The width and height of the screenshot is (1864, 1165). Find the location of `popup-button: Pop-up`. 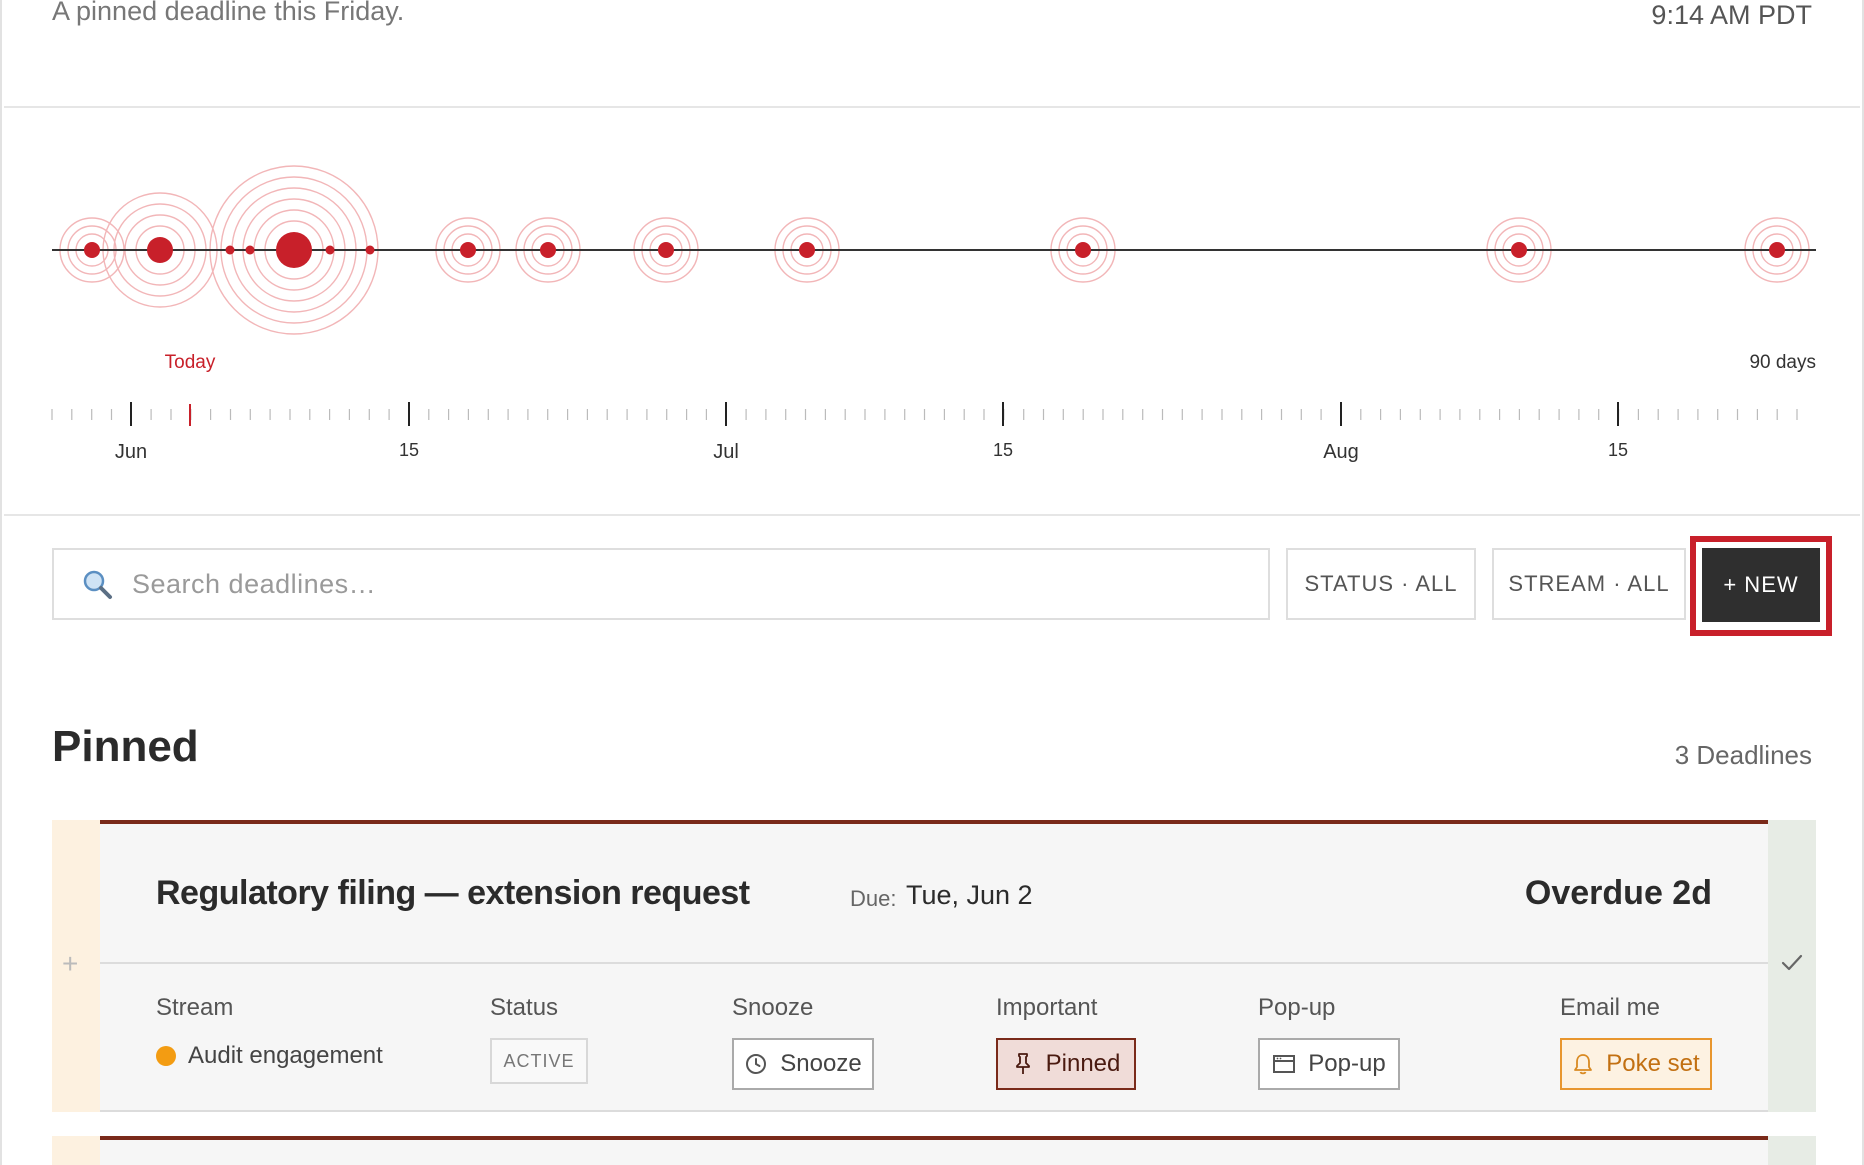

popup-button: Pop-up is located at coordinates (1329, 1064).